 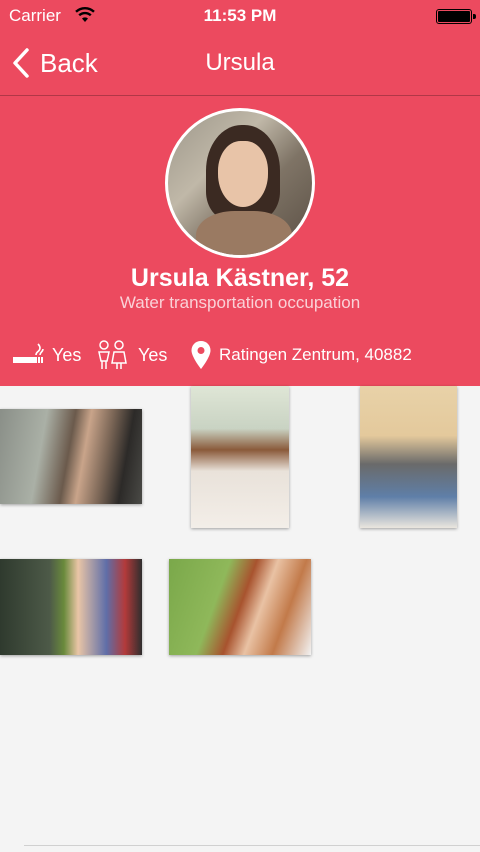 What do you see at coordinates (240, 278) in the screenshot?
I see `profile-name: Ursula Kästner, 52` at bounding box center [240, 278].